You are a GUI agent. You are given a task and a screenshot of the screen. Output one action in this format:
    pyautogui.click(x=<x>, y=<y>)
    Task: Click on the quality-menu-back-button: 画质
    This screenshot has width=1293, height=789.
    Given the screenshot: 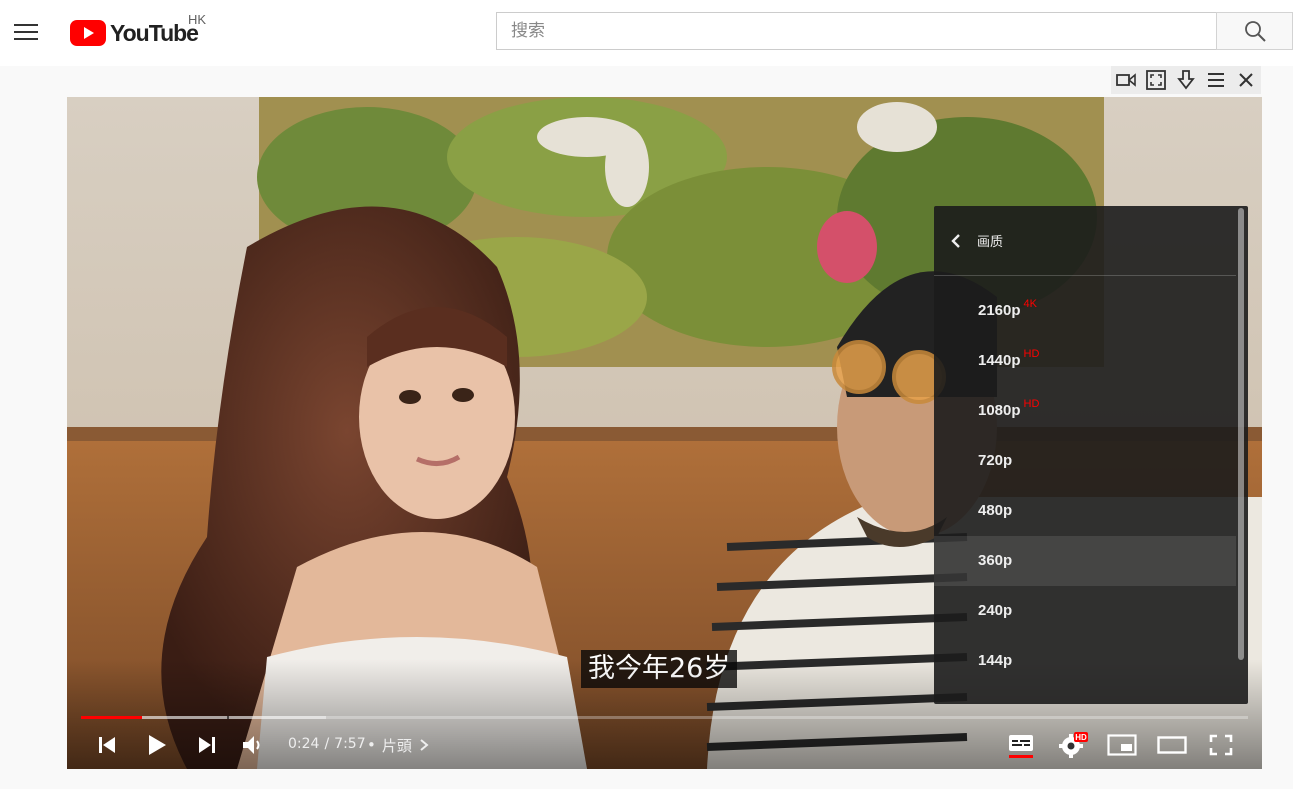 What is the action you would take?
    pyautogui.click(x=1085, y=241)
    